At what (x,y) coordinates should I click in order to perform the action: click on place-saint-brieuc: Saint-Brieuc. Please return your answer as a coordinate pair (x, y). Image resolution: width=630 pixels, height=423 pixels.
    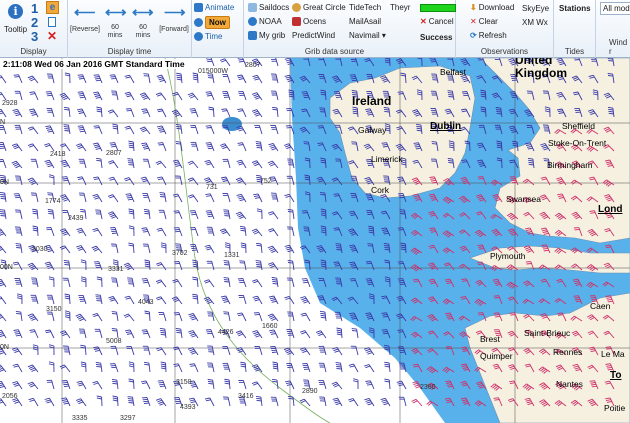
    Looking at the image, I should click on (547, 333).